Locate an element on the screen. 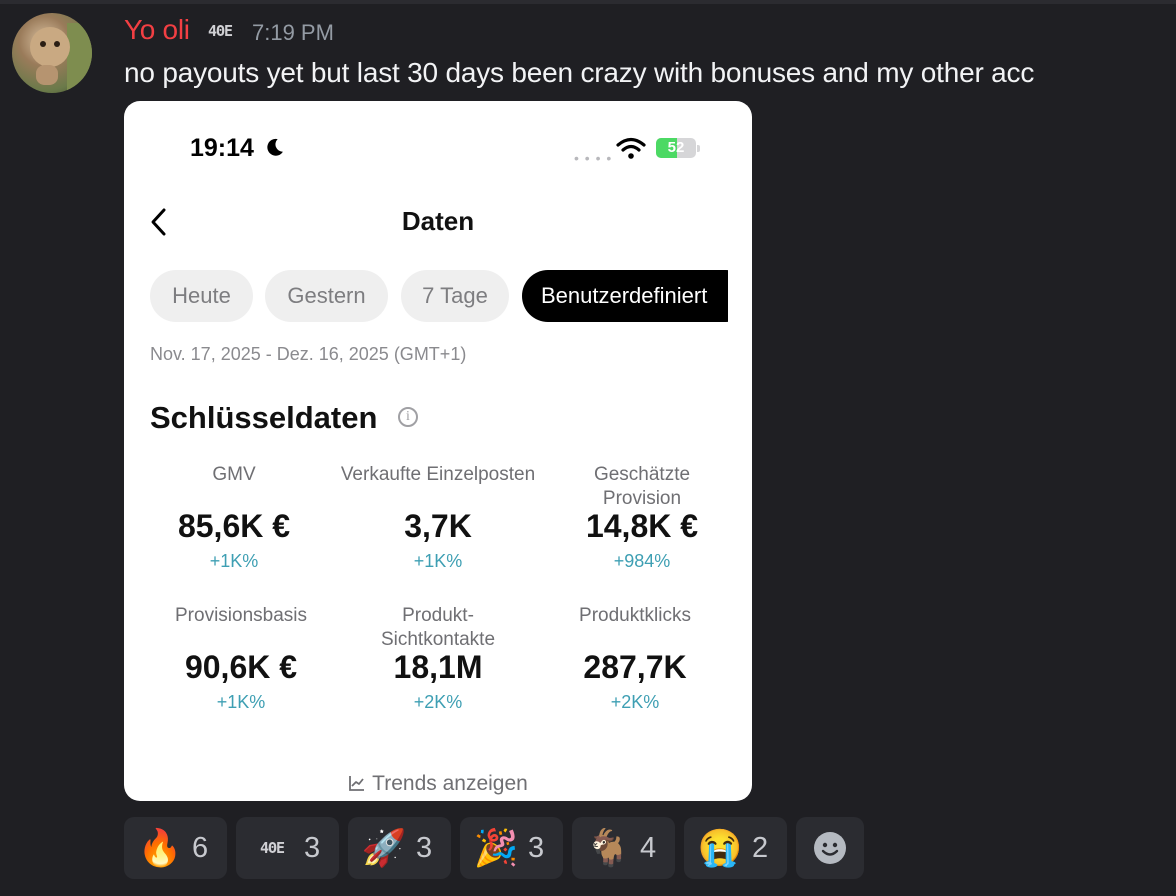 This screenshot has width=1176, height=896. metric-label: Produktklicks is located at coordinates (635, 615).